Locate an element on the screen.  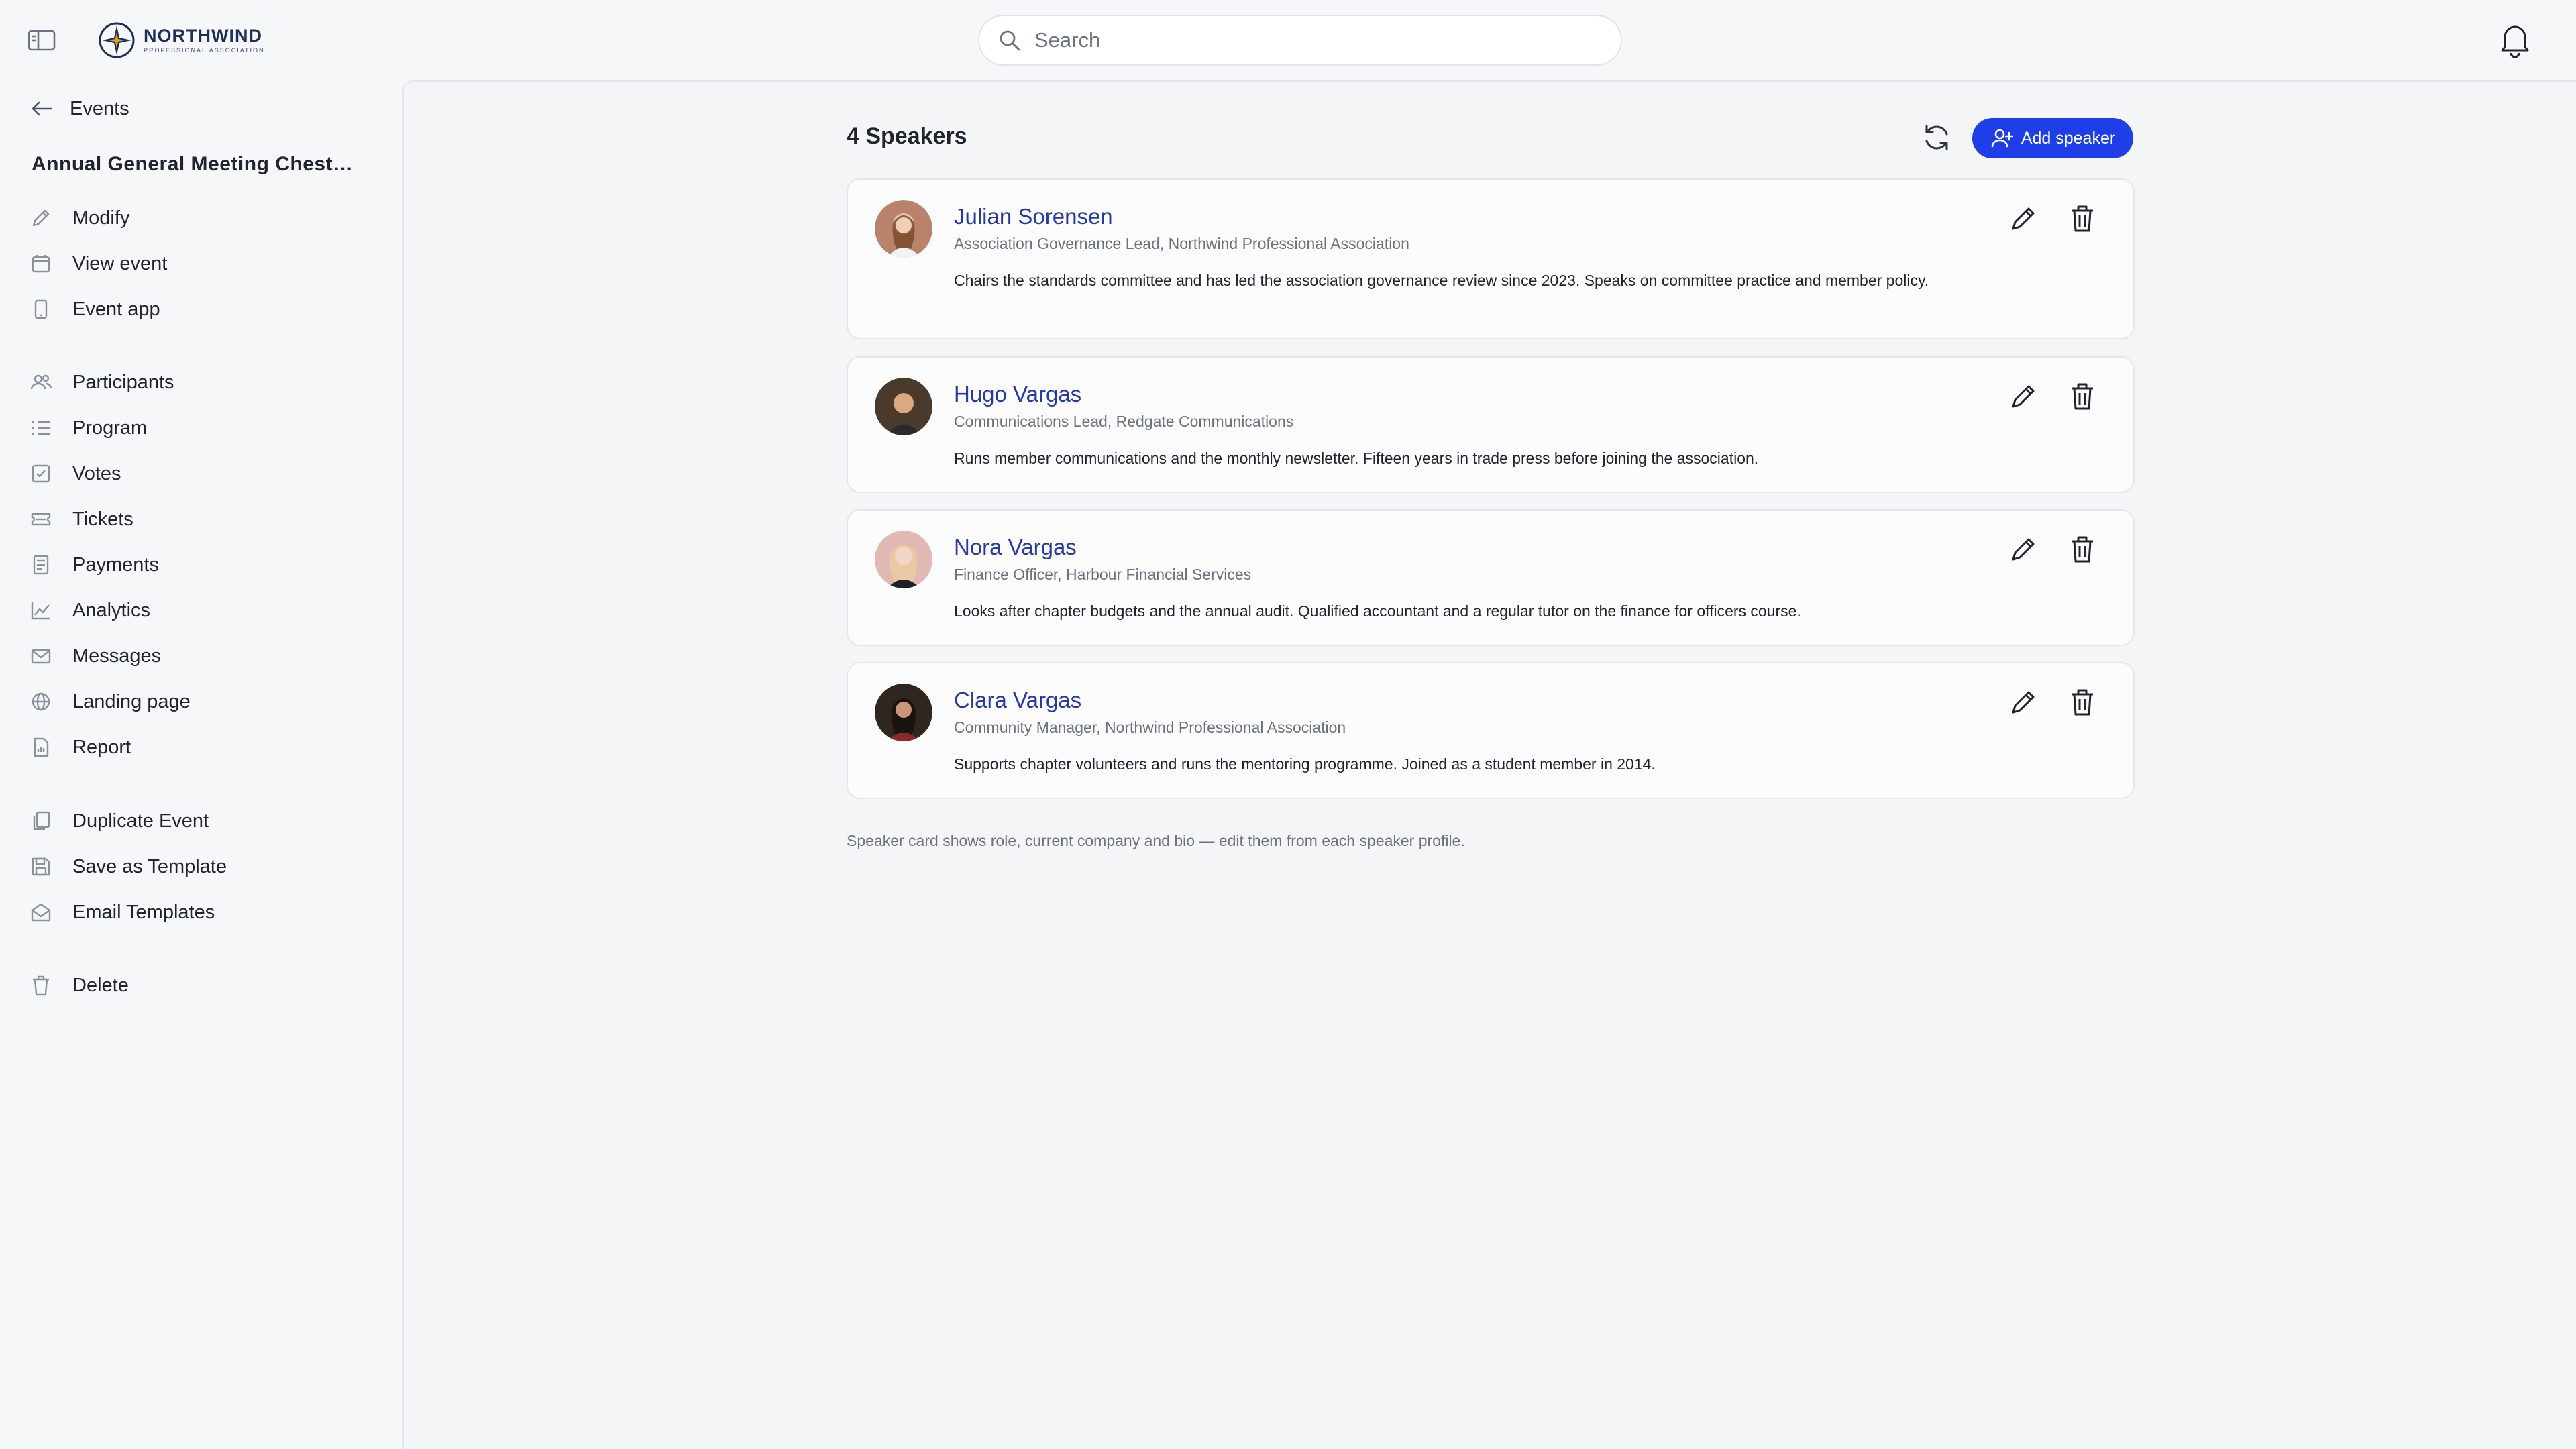
sidebar-item-label: Event app is located at coordinates (116, 309).